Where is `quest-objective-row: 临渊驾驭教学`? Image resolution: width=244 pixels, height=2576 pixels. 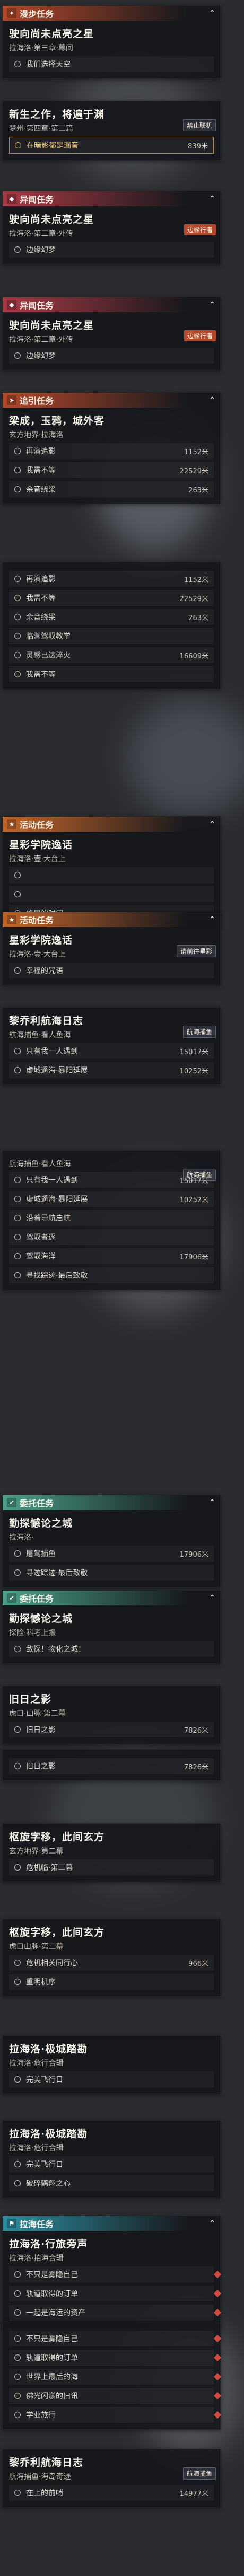 quest-objective-row: 临渊驾驭教学 is located at coordinates (112, 636).